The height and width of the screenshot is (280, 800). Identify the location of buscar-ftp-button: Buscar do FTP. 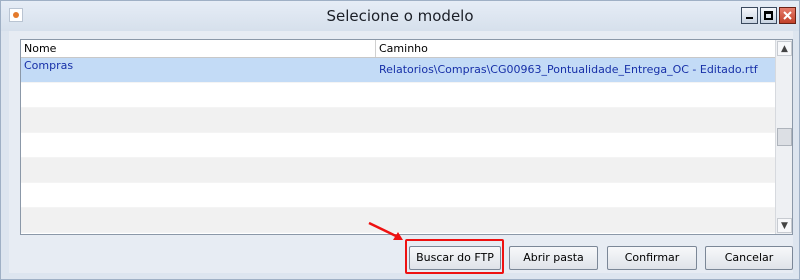
(455, 258).